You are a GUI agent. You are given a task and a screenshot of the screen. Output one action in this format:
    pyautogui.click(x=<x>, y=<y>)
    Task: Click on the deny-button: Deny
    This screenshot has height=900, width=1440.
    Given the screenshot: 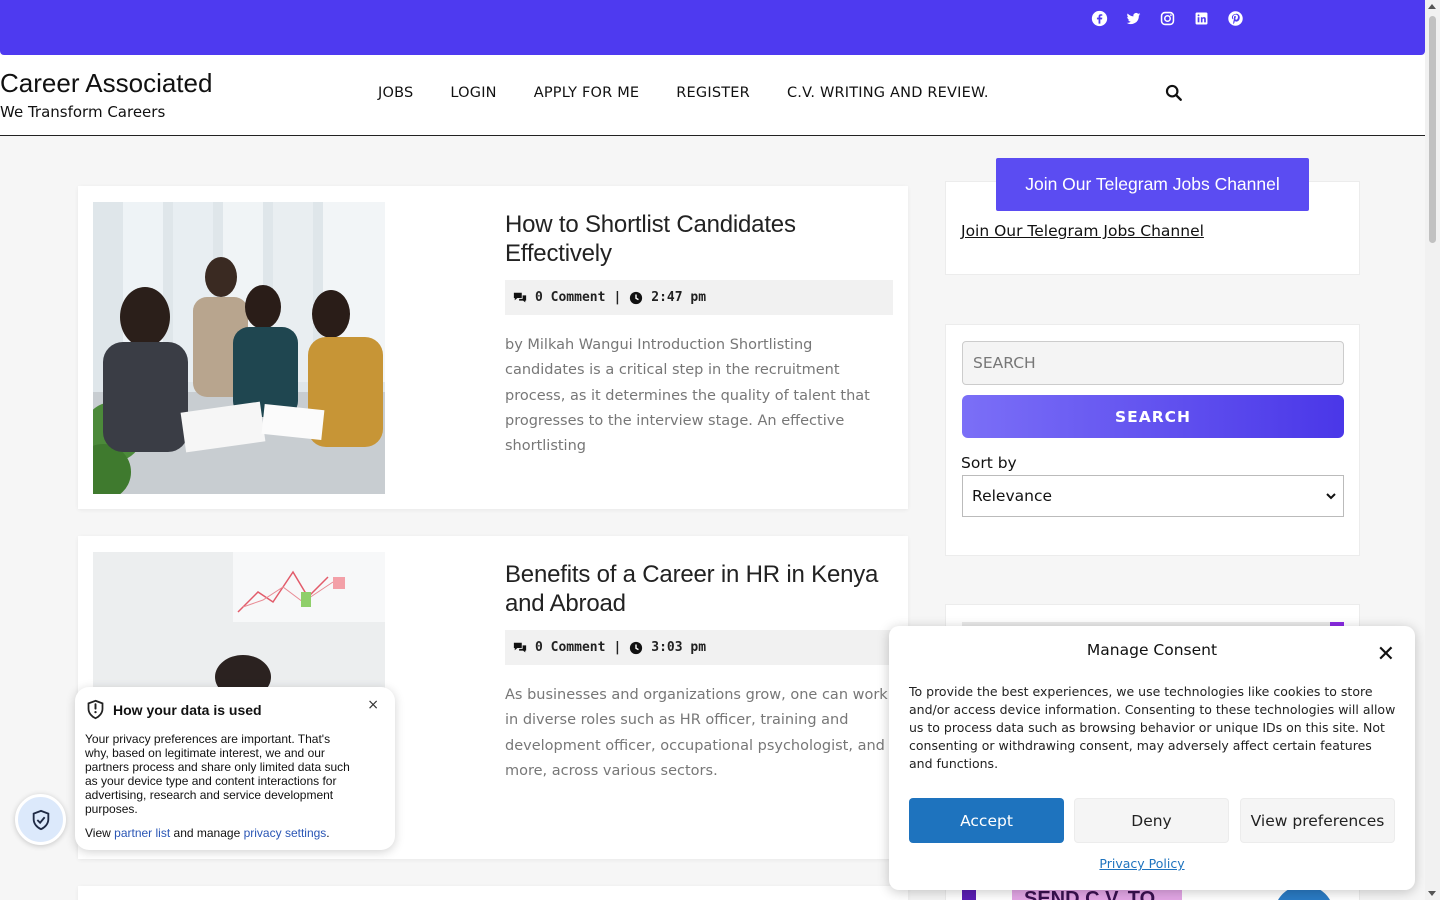 What is the action you would take?
    pyautogui.click(x=1151, y=820)
    